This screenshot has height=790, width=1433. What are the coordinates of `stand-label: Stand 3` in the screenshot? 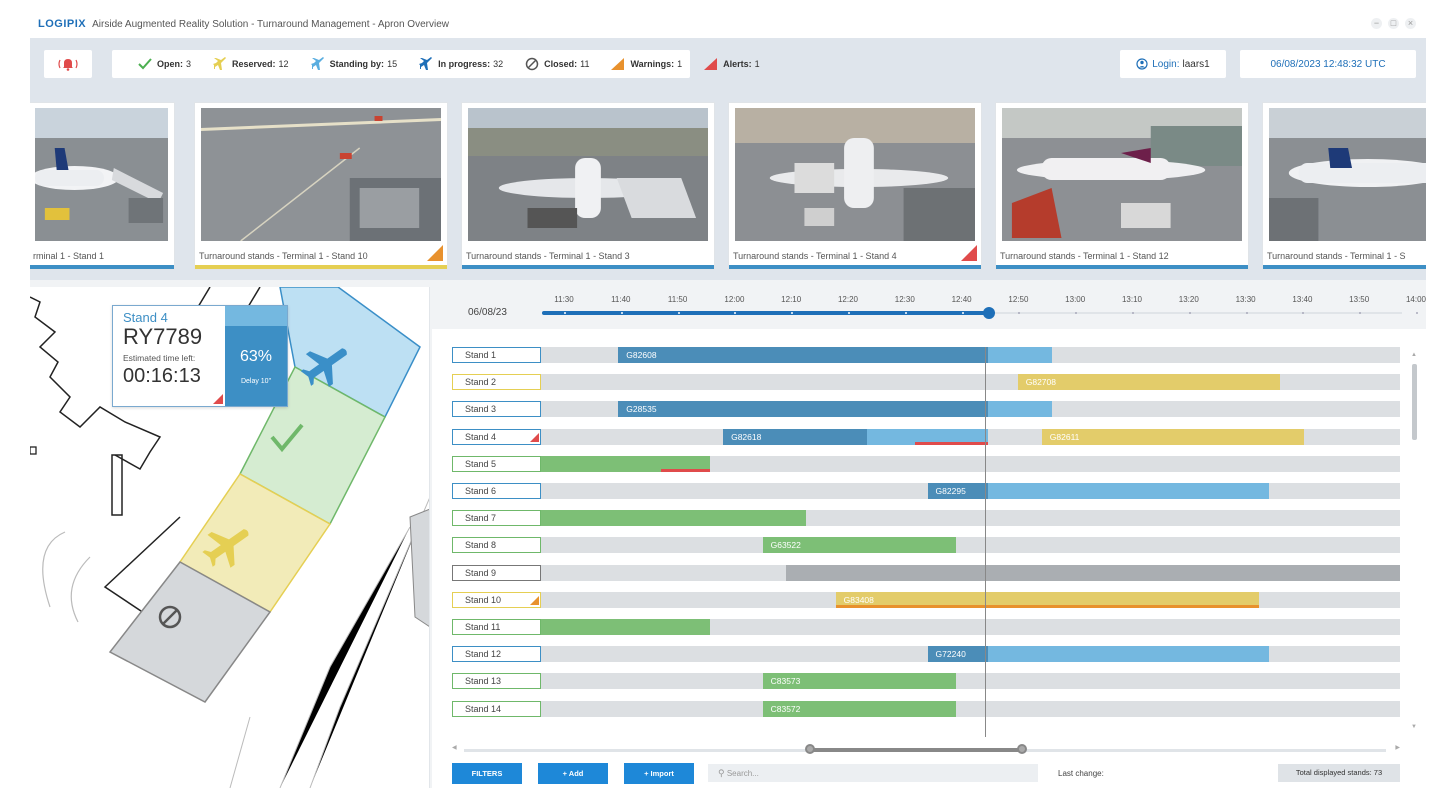 It's located at (496, 409).